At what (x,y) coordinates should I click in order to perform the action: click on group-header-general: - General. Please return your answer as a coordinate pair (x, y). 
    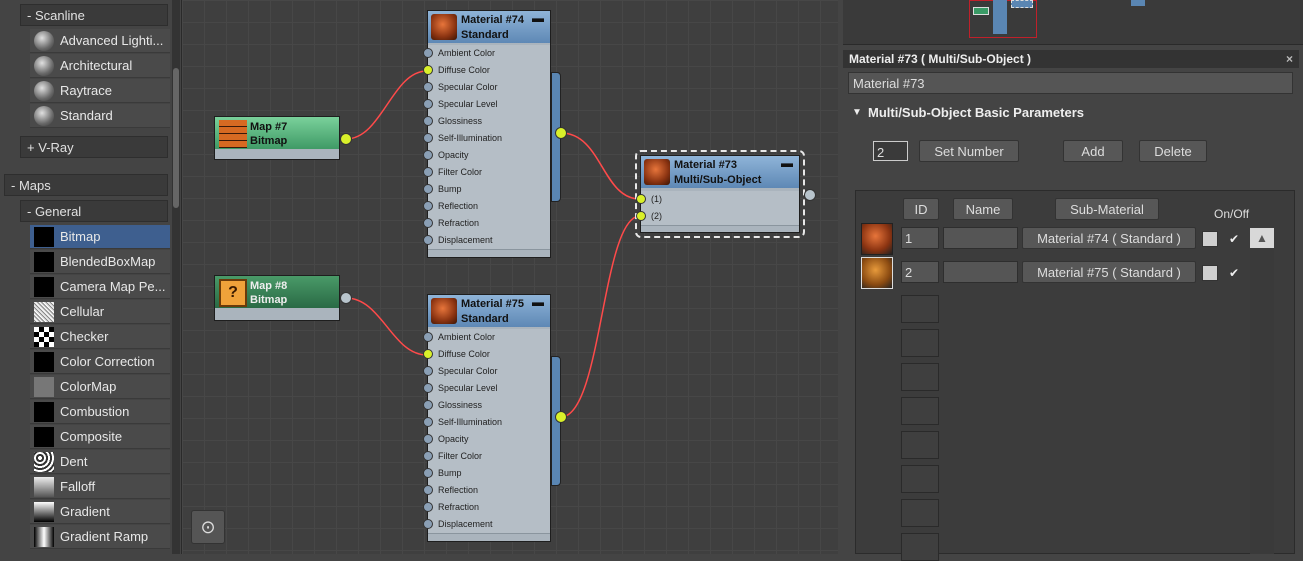
    Looking at the image, I should click on (94, 211).